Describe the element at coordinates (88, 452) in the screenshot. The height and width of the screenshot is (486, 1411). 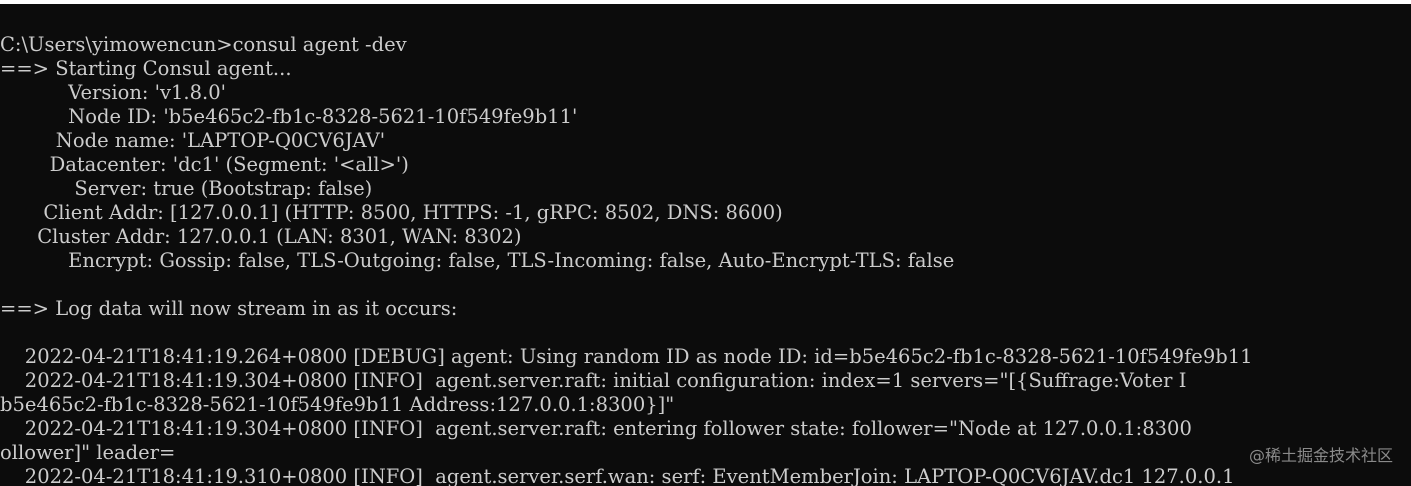
I see `log-line-wrapped: ollower]" leader=` at that location.